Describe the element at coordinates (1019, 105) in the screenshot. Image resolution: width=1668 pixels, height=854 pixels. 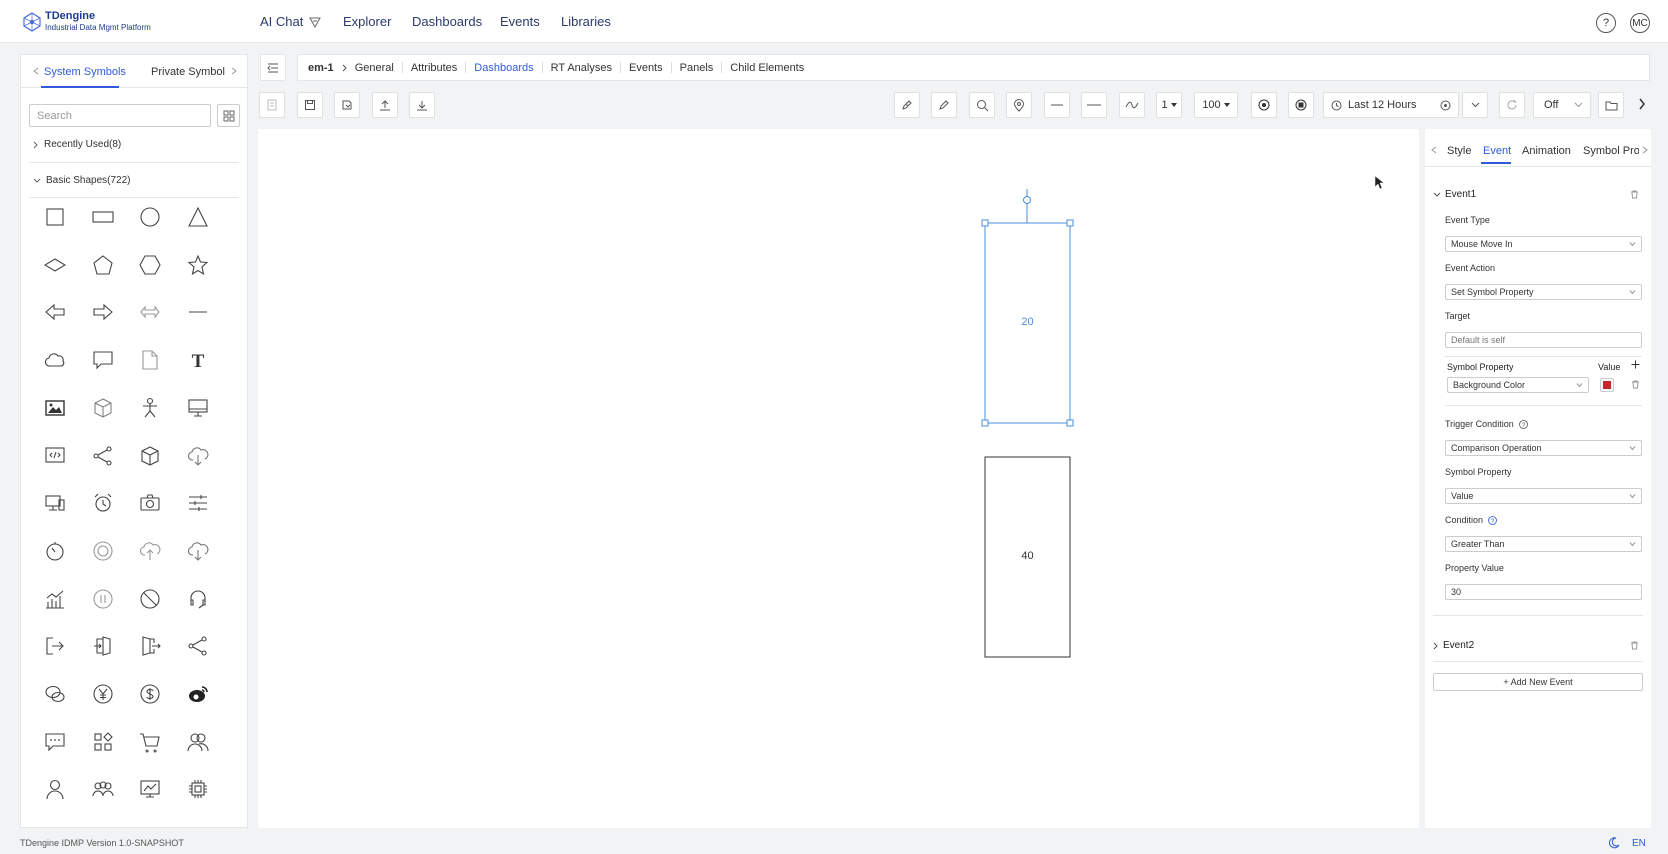
I see `location-pin-icon` at that location.